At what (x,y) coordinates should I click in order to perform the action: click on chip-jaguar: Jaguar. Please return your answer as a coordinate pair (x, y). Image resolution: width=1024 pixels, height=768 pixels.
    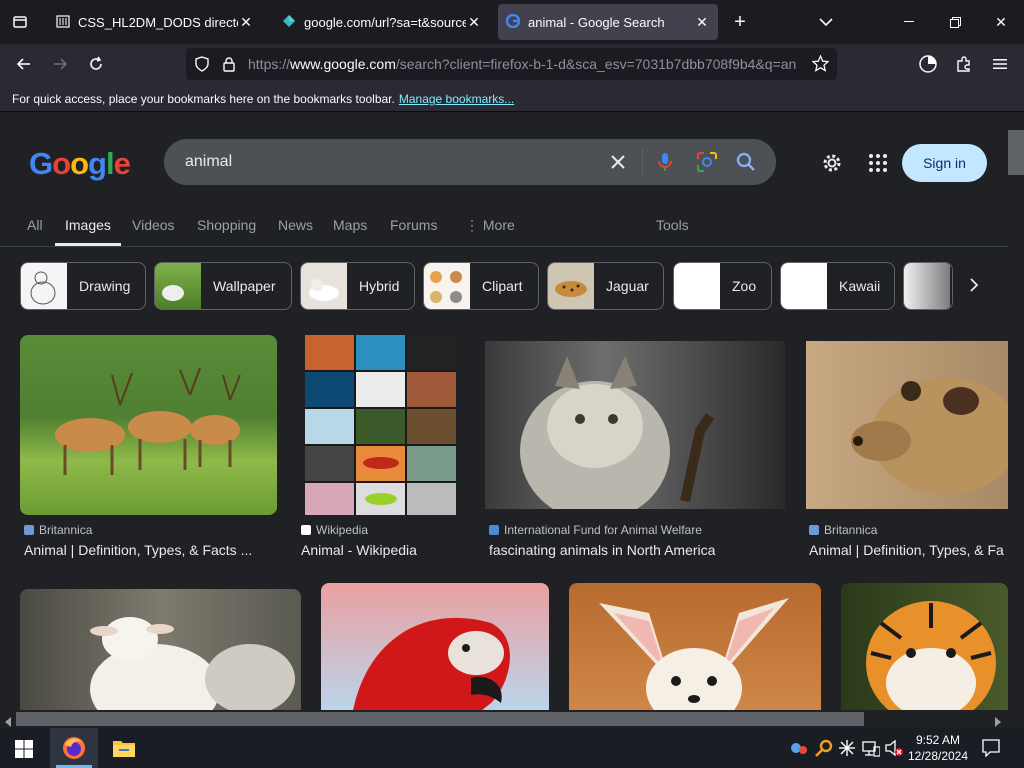
    Looking at the image, I should click on (605, 286).